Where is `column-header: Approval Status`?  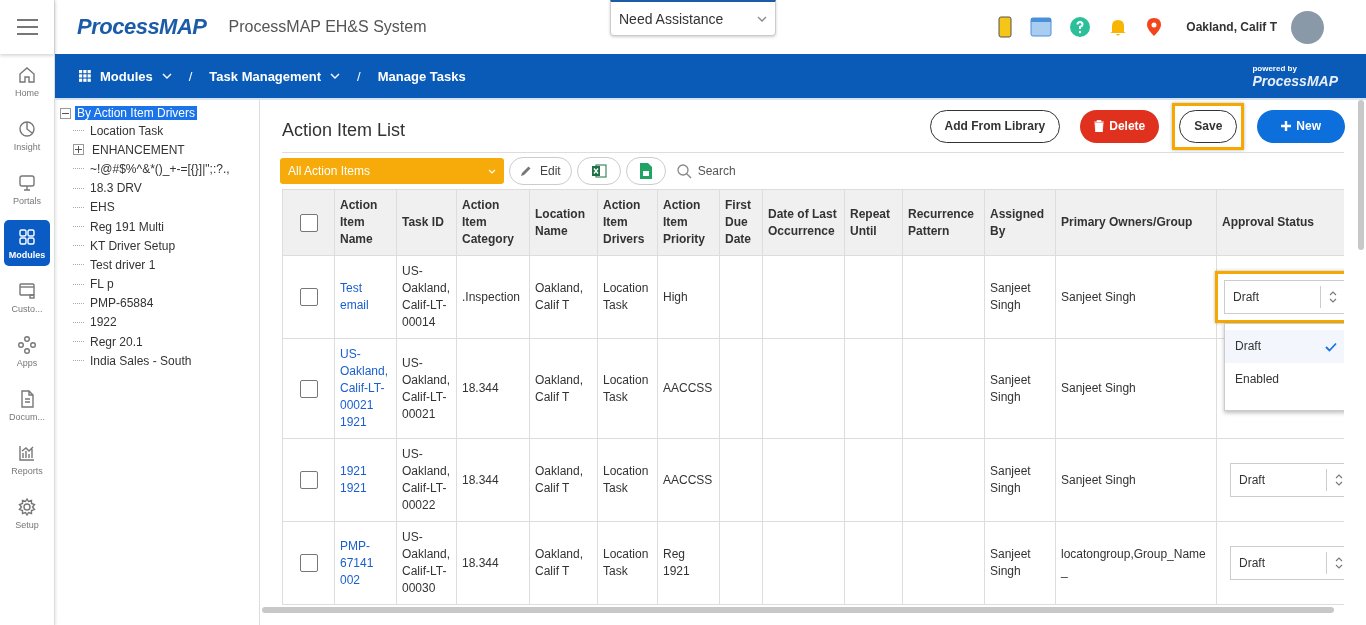
column-header: Approval Status is located at coordinates (1280, 222).